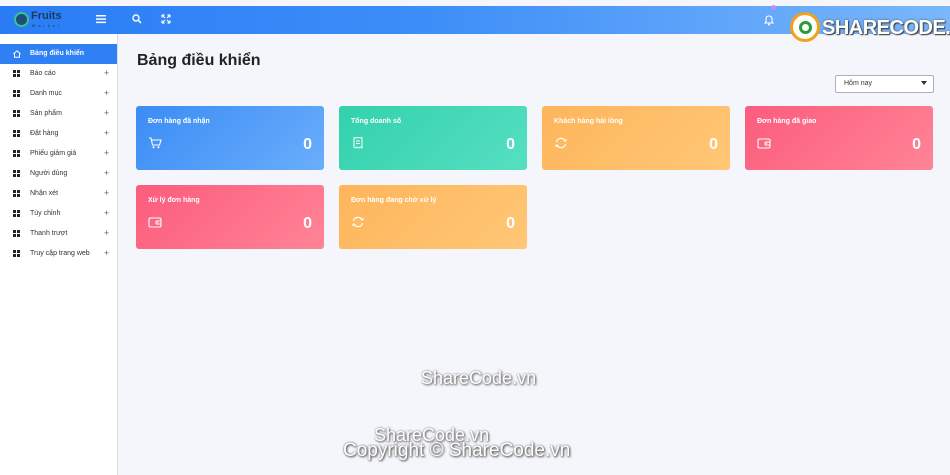  I want to click on sidebar-item-products: Sản phẩm +, so click(58, 114).